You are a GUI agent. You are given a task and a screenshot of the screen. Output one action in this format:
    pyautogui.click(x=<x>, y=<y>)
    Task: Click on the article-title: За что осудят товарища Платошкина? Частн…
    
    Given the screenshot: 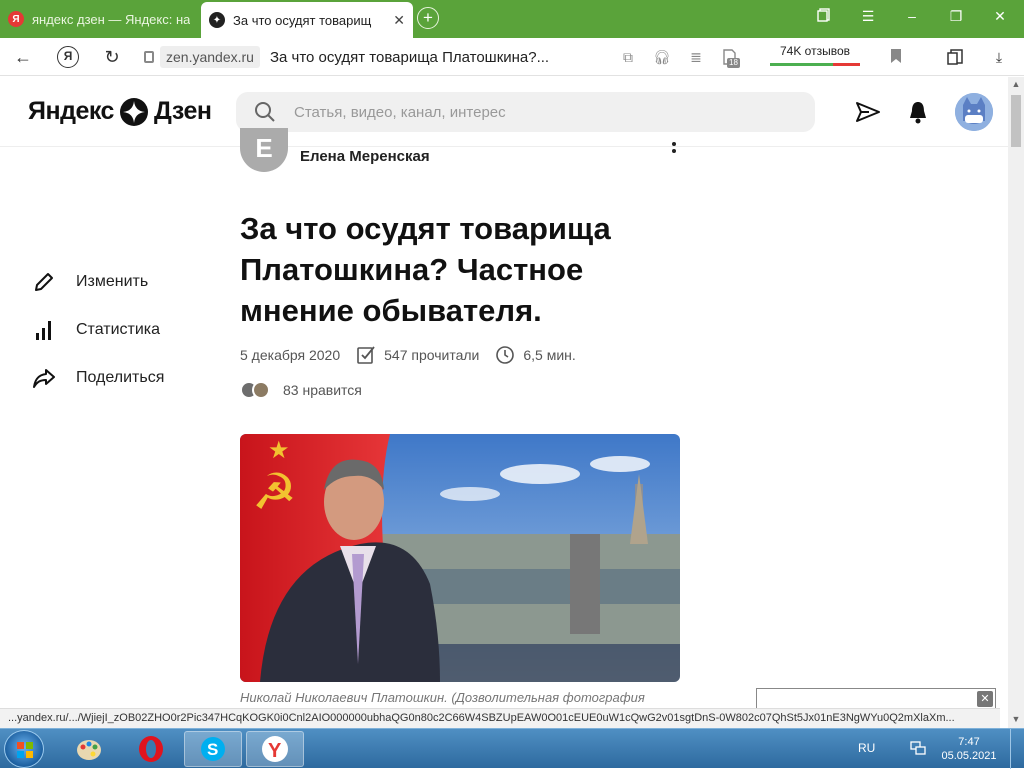 What is the action you would take?
    pyautogui.click(x=425, y=269)
    